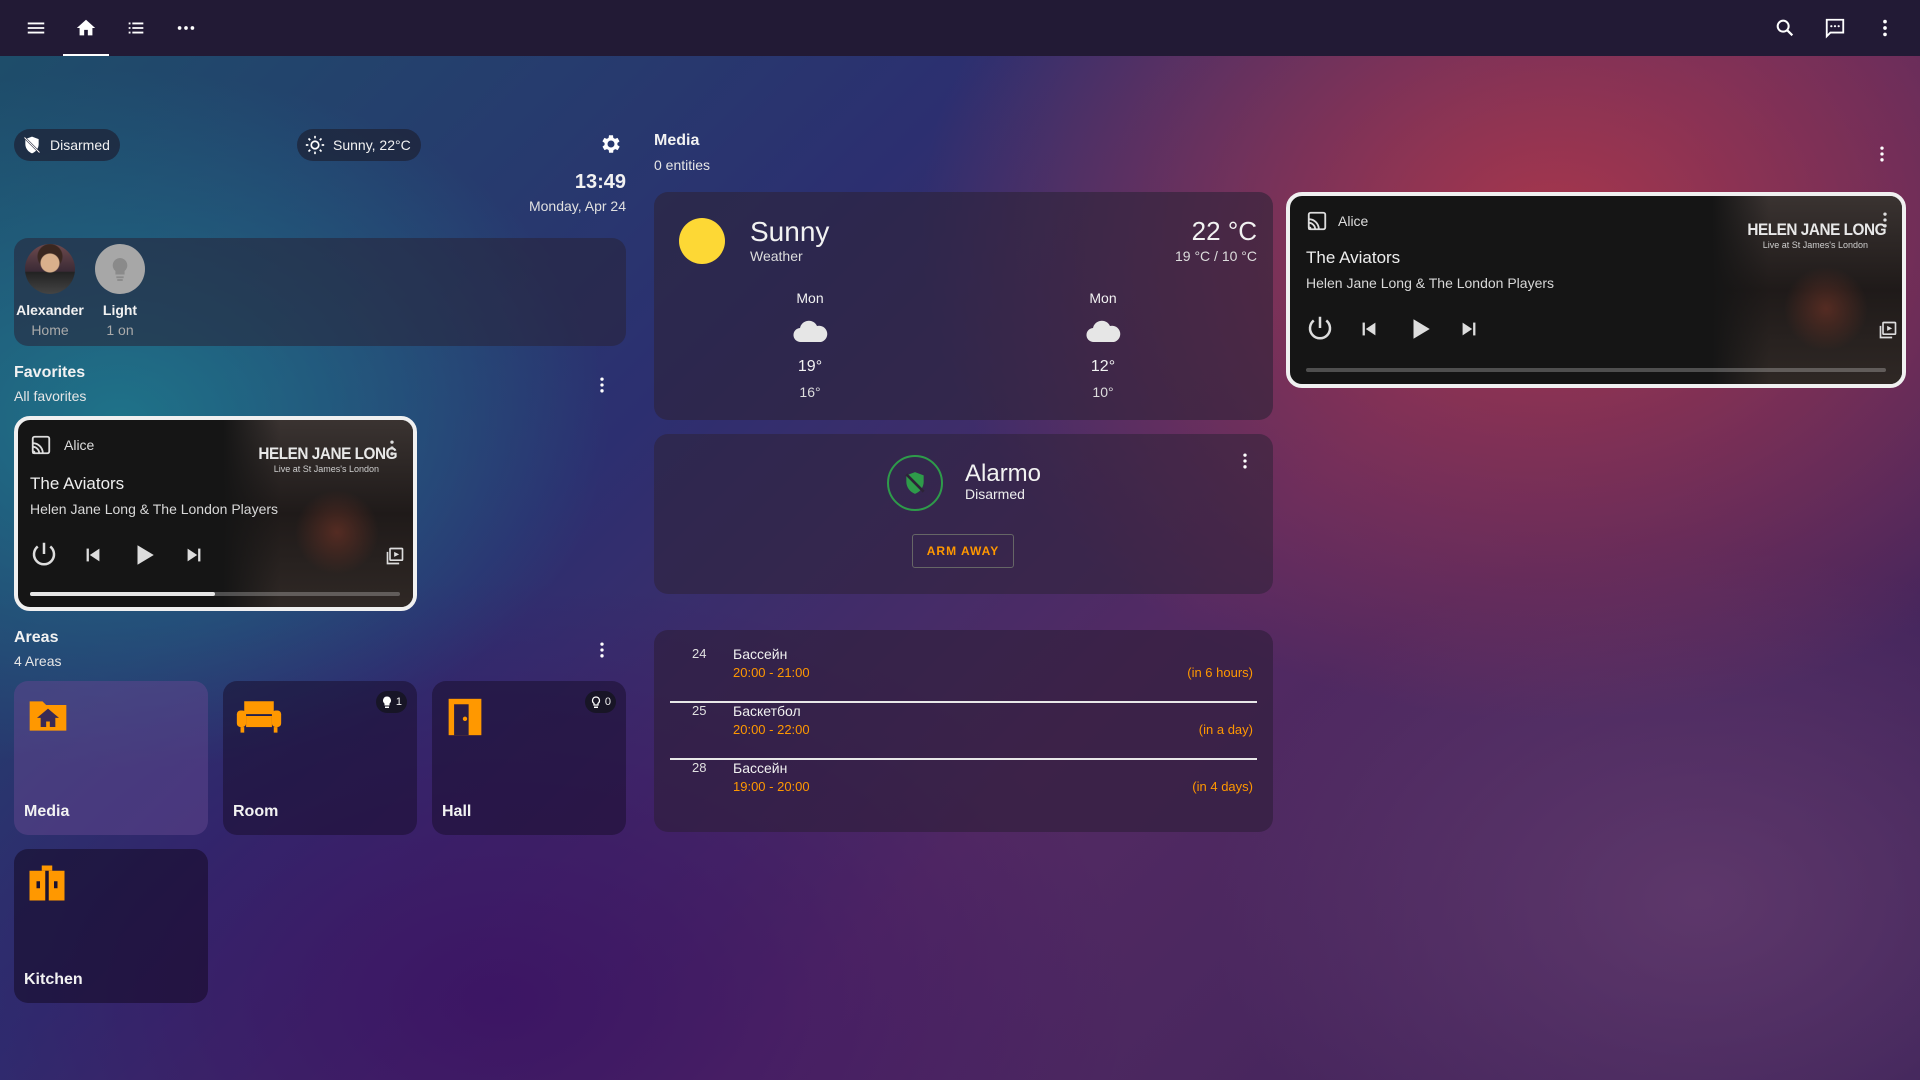 The width and height of the screenshot is (1920, 1080). Describe the element at coordinates (1003, 473) in the screenshot. I see `alarm-name: Alarmo` at that location.